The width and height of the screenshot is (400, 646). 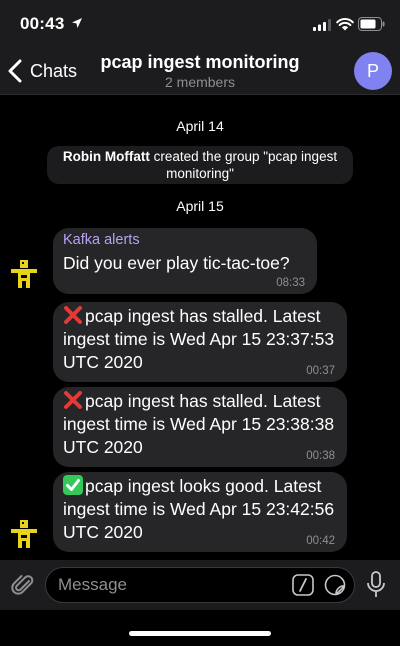 I want to click on back-chevron-icon, so click(x=15, y=71).